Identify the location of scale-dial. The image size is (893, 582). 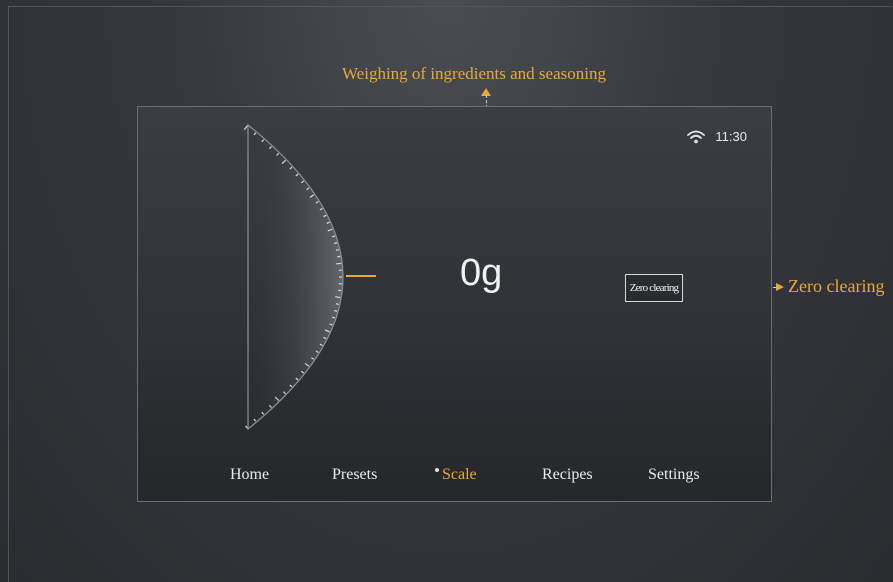
(309, 277).